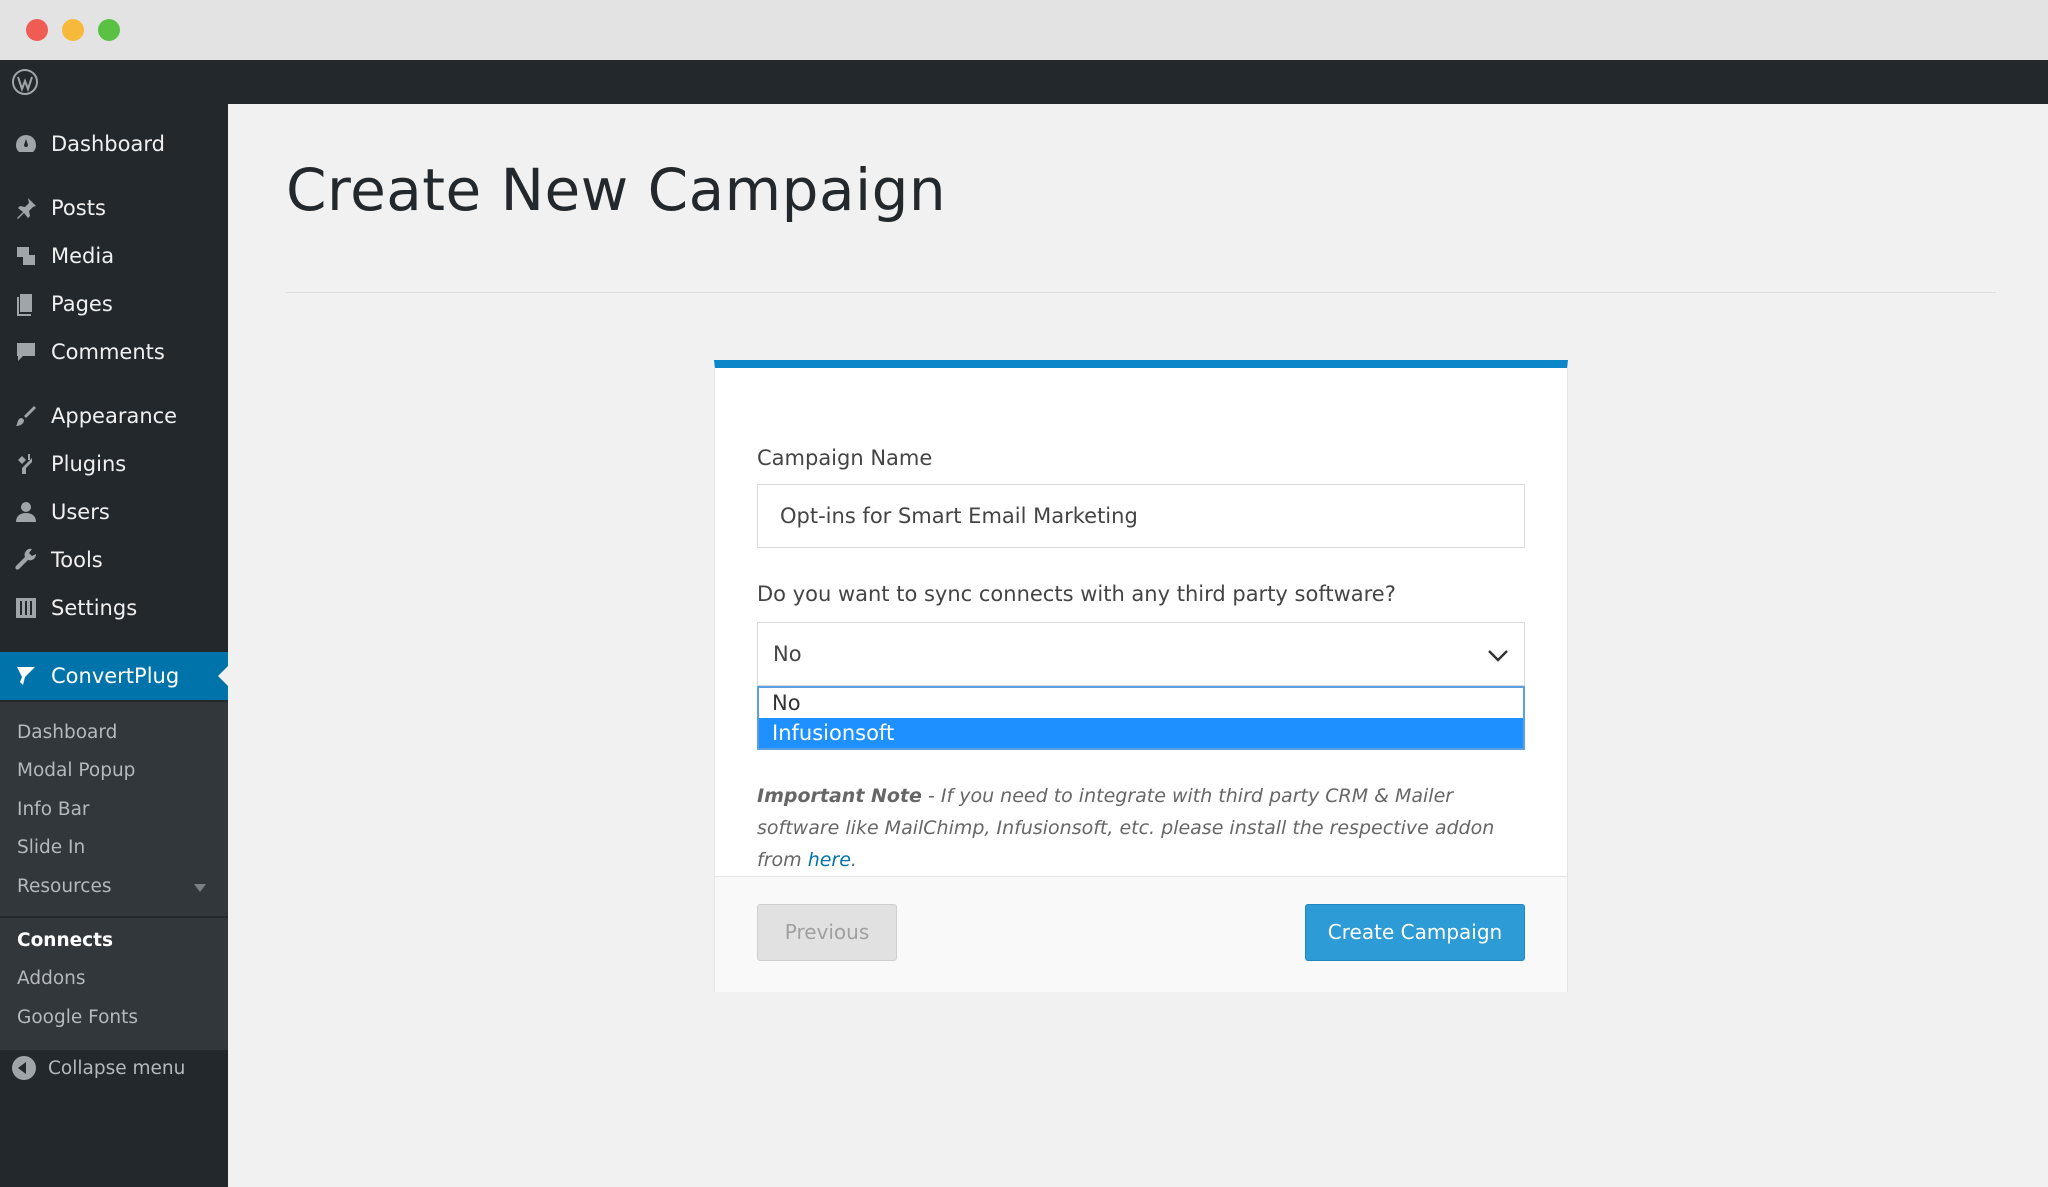  I want to click on submenu-item-resources: Resources, so click(64, 886).